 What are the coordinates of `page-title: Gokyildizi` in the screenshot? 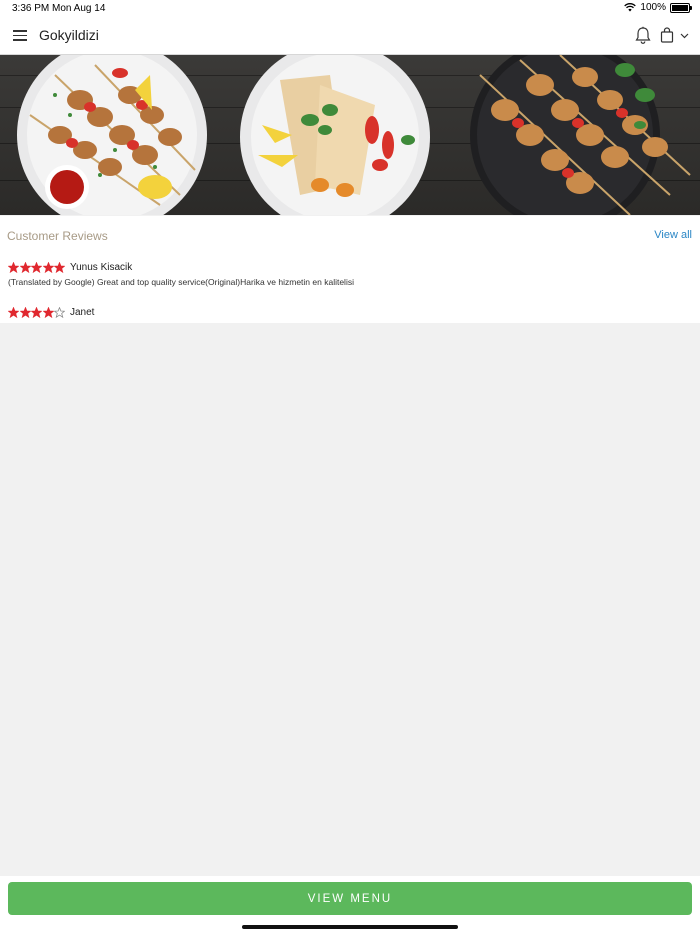 It's located at (69, 35).